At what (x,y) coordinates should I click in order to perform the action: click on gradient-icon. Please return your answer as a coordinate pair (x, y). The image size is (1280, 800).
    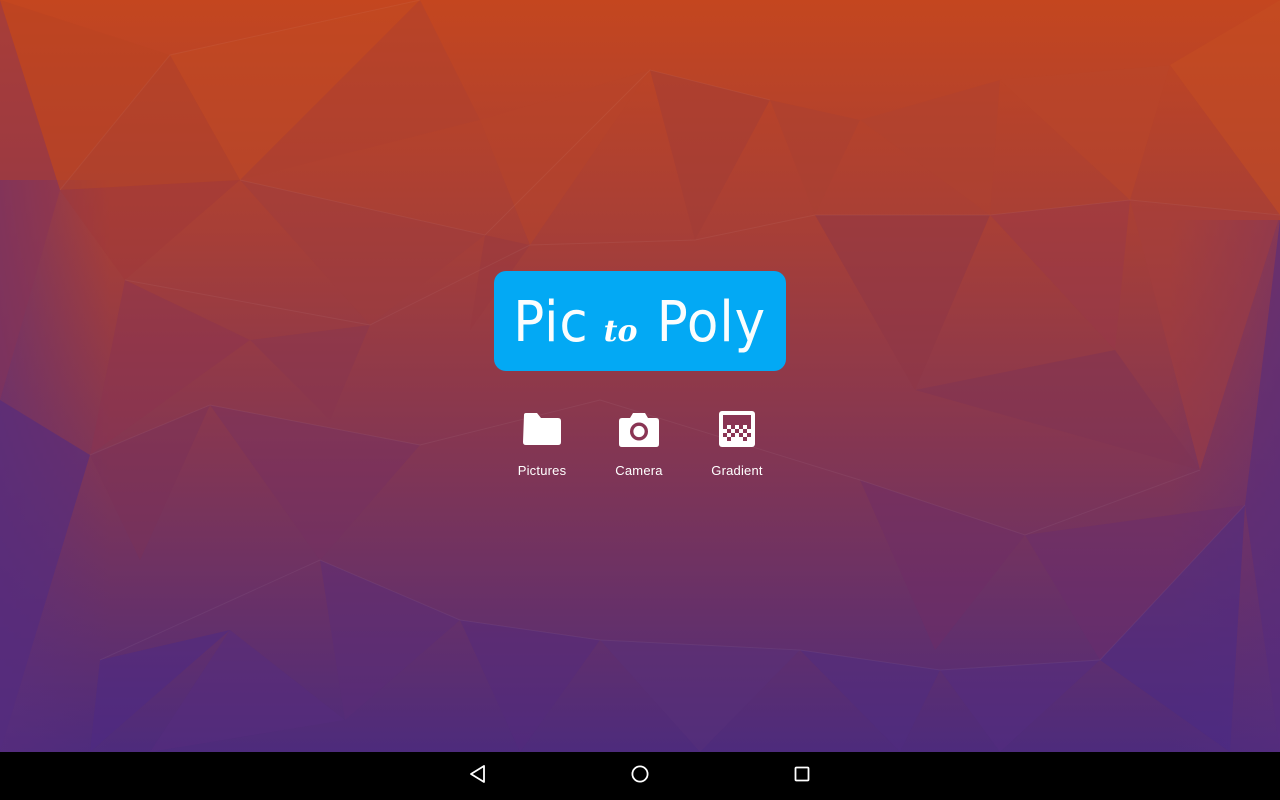
    Looking at the image, I should click on (737, 429).